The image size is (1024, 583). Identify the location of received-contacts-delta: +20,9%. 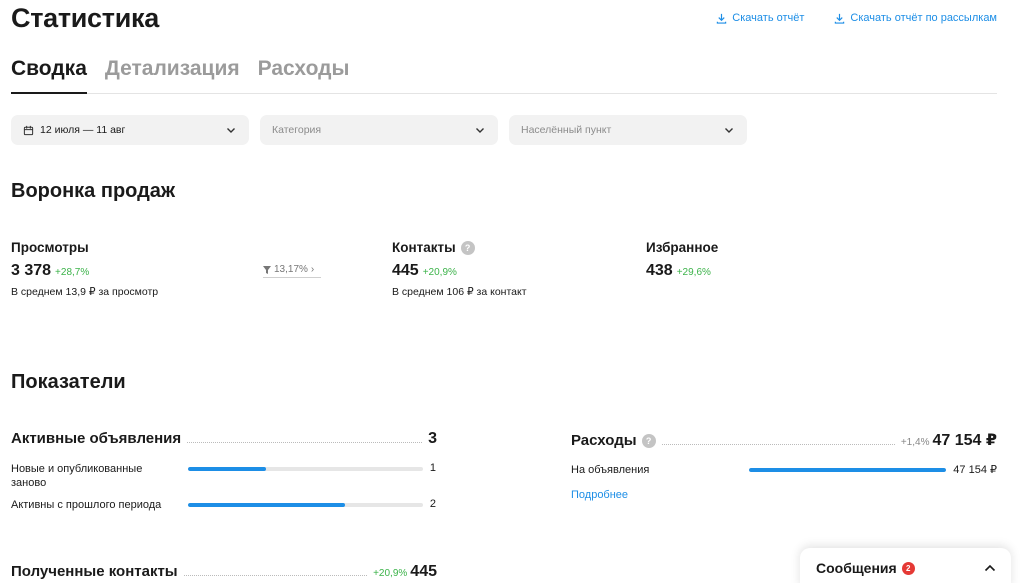
(390, 573).